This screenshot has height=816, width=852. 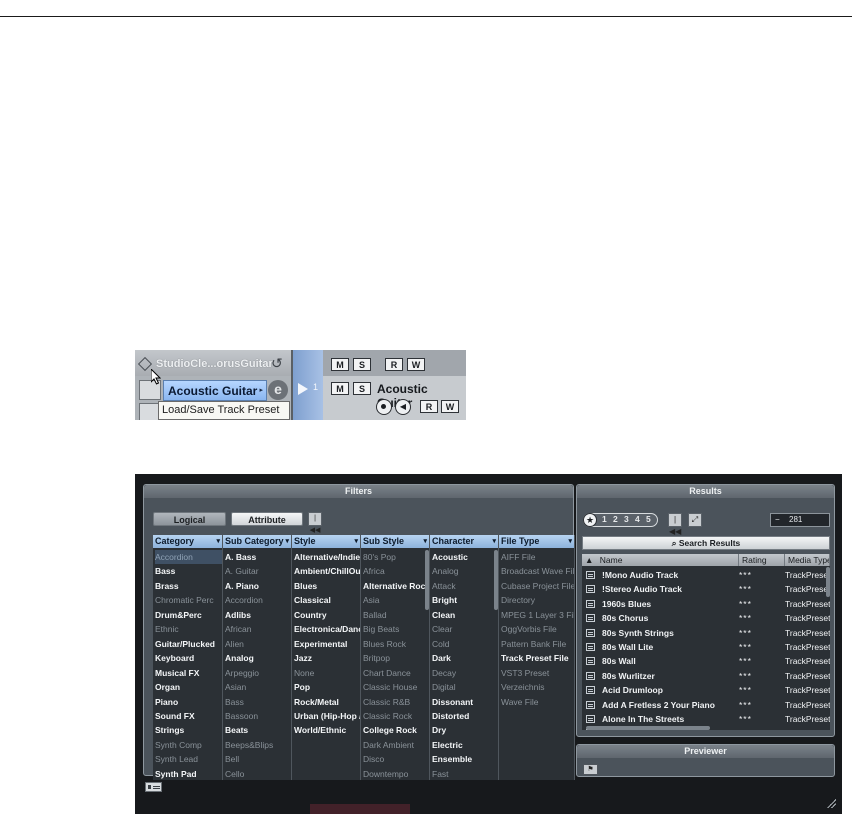 I want to click on filter-item: Bass, so click(x=258, y=702).